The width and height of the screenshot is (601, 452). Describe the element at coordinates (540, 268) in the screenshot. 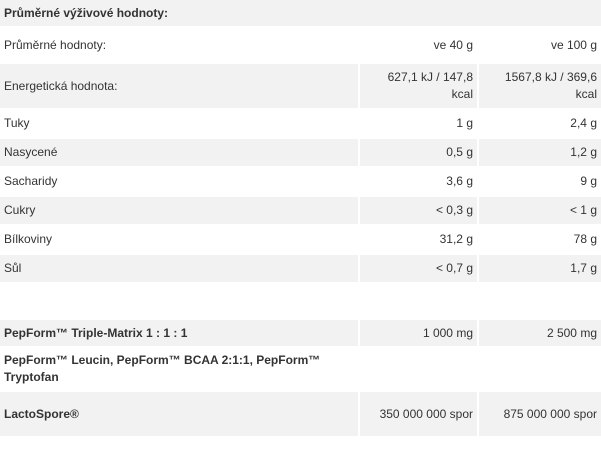

I see `nutrient-per-100: 1,7 g` at that location.